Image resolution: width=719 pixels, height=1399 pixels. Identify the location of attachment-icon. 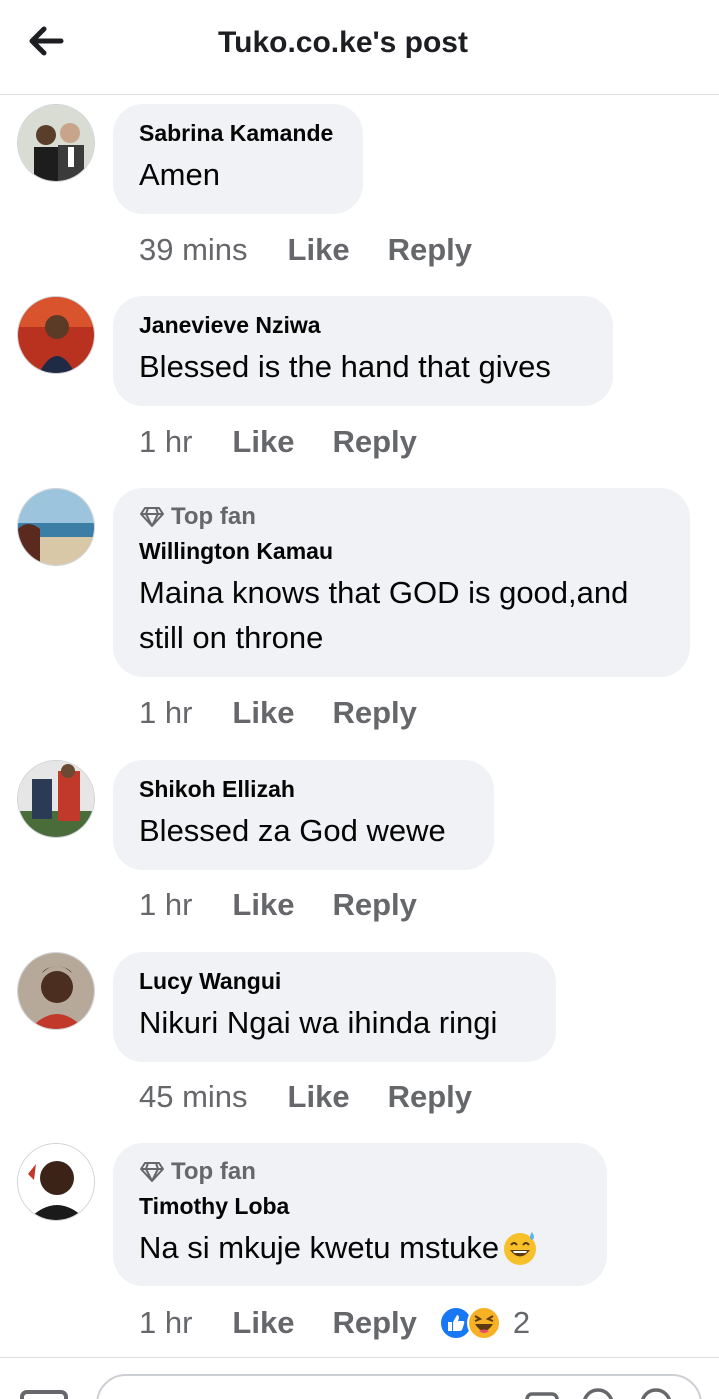
(45, 1393).